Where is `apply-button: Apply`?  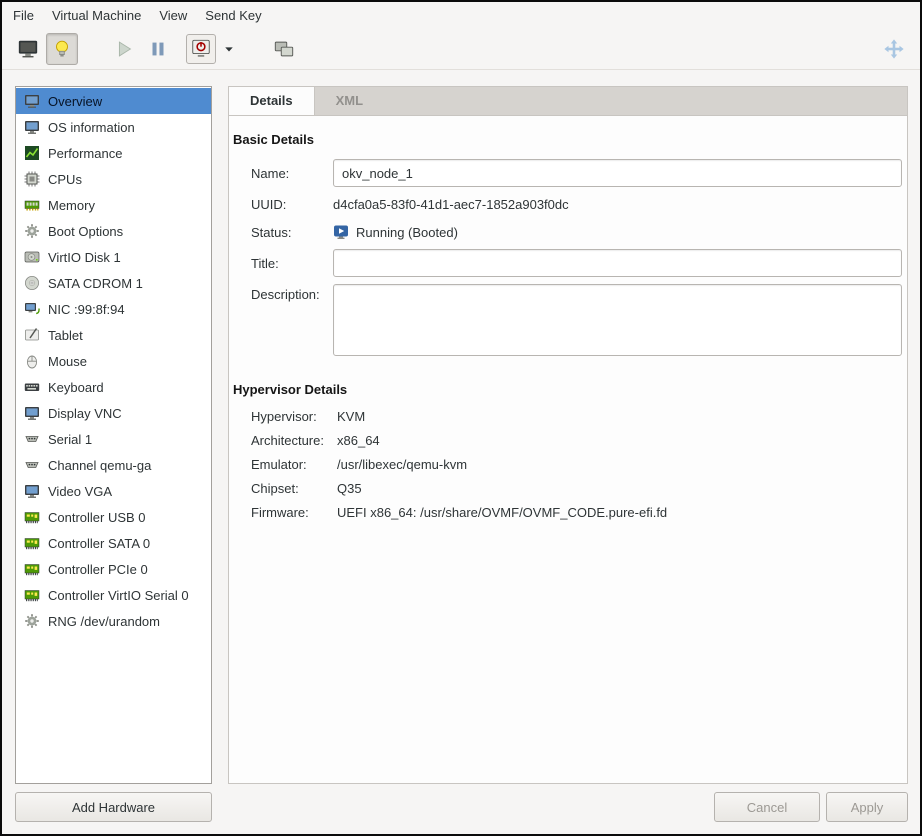
apply-button: Apply is located at coordinates (867, 807).